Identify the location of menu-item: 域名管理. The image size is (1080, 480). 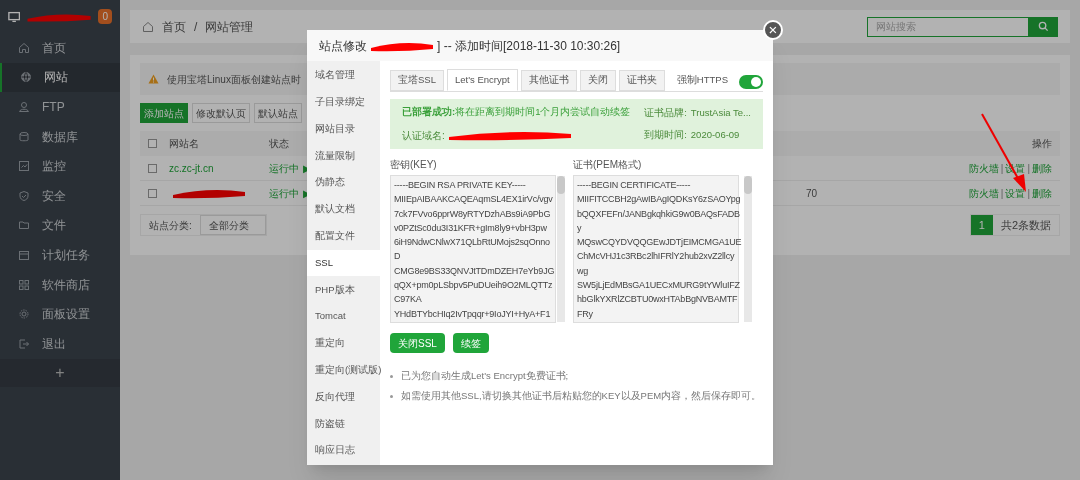
(343, 75).